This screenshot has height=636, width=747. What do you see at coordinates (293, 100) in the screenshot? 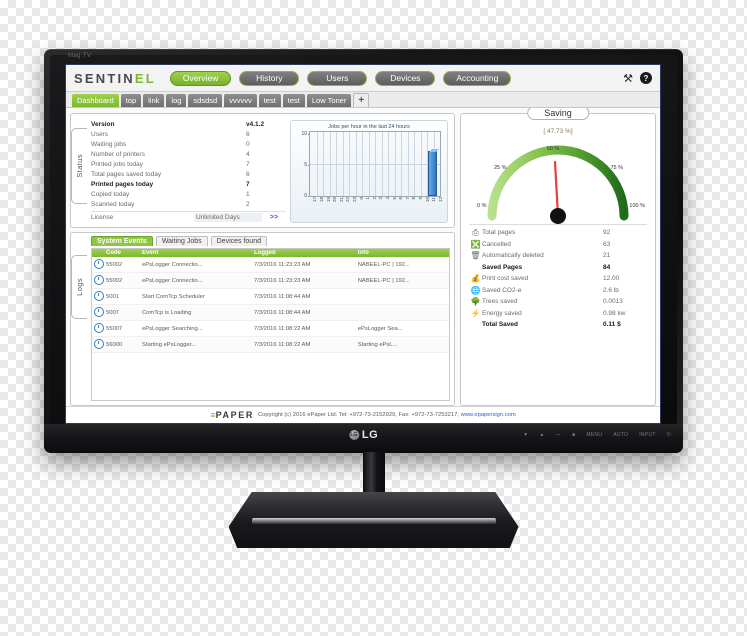
I see `tab-test-2: test` at bounding box center [293, 100].